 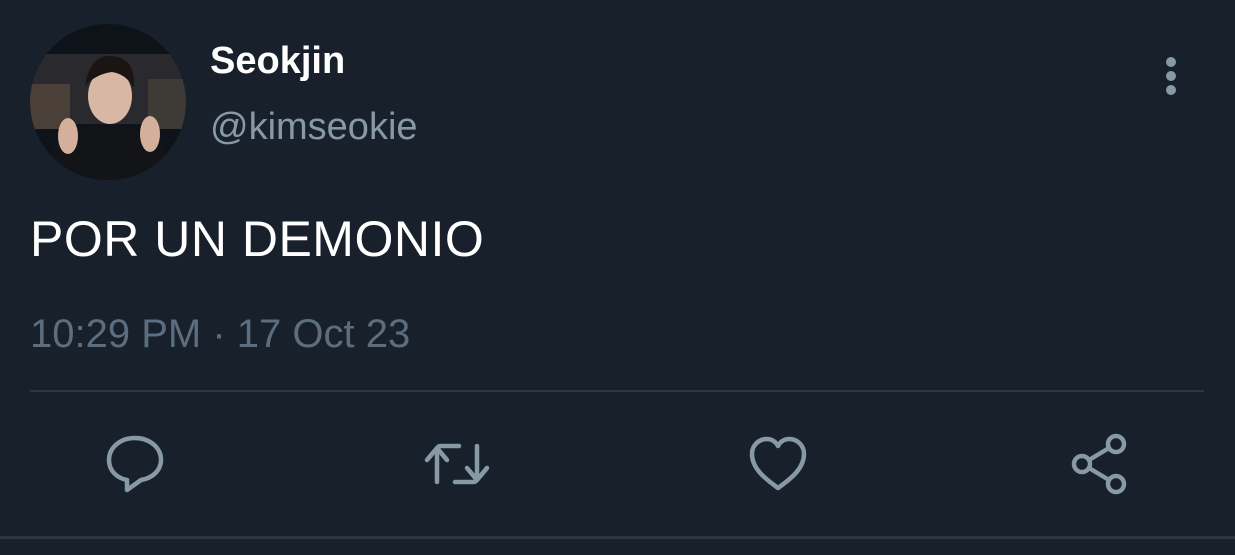 I want to click on reply-icon, so click(x=135, y=464).